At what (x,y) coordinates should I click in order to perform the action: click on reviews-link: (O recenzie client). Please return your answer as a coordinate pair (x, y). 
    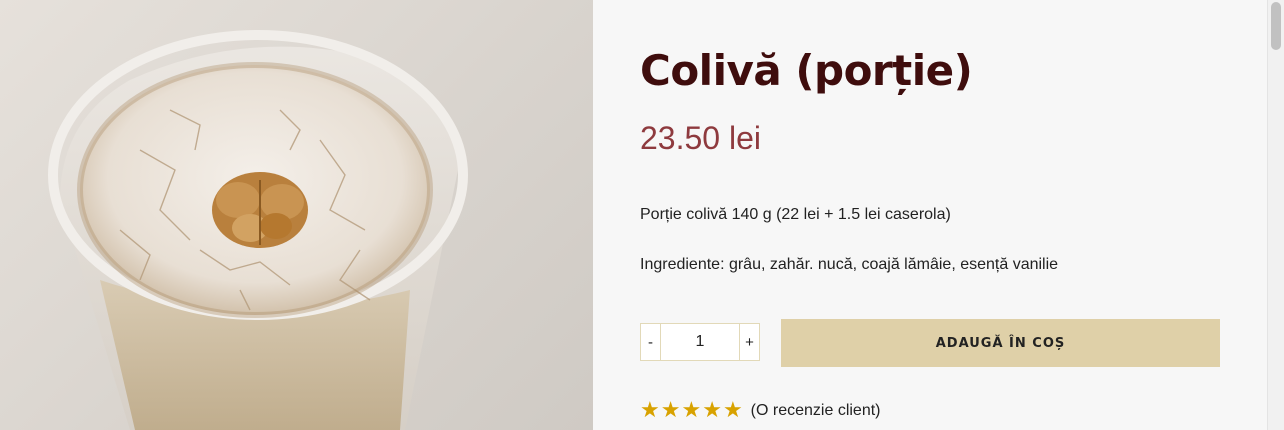
    Looking at the image, I should click on (816, 411).